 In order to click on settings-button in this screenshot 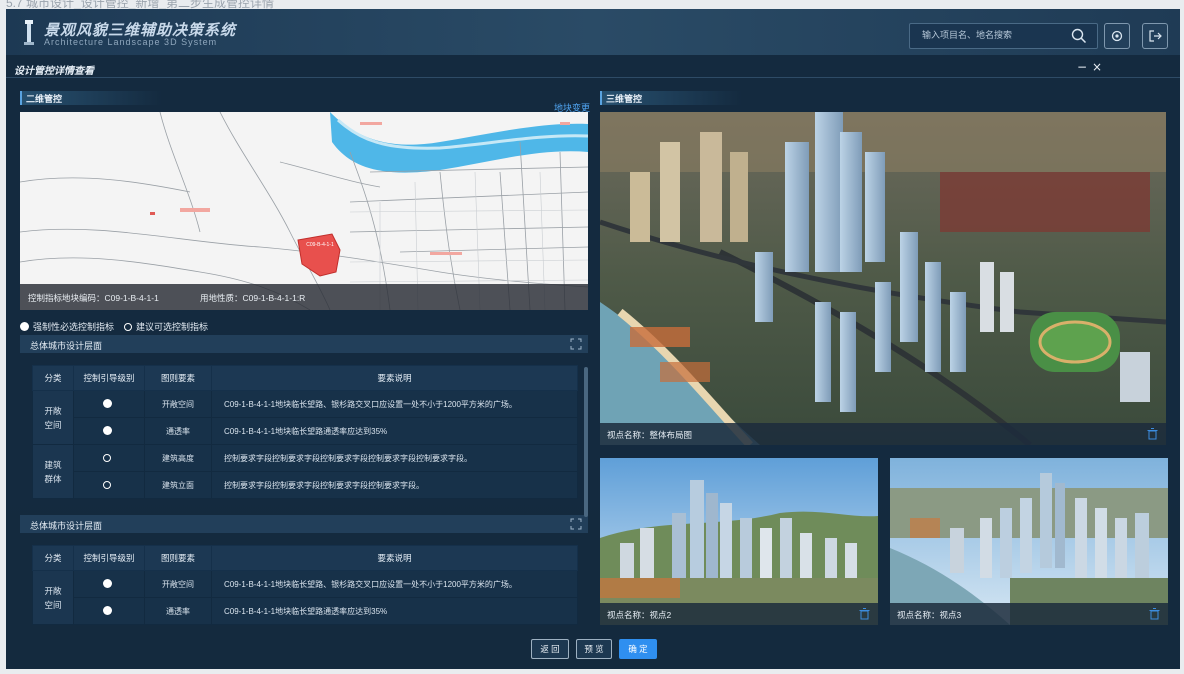, I will do `click(1117, 36)`.